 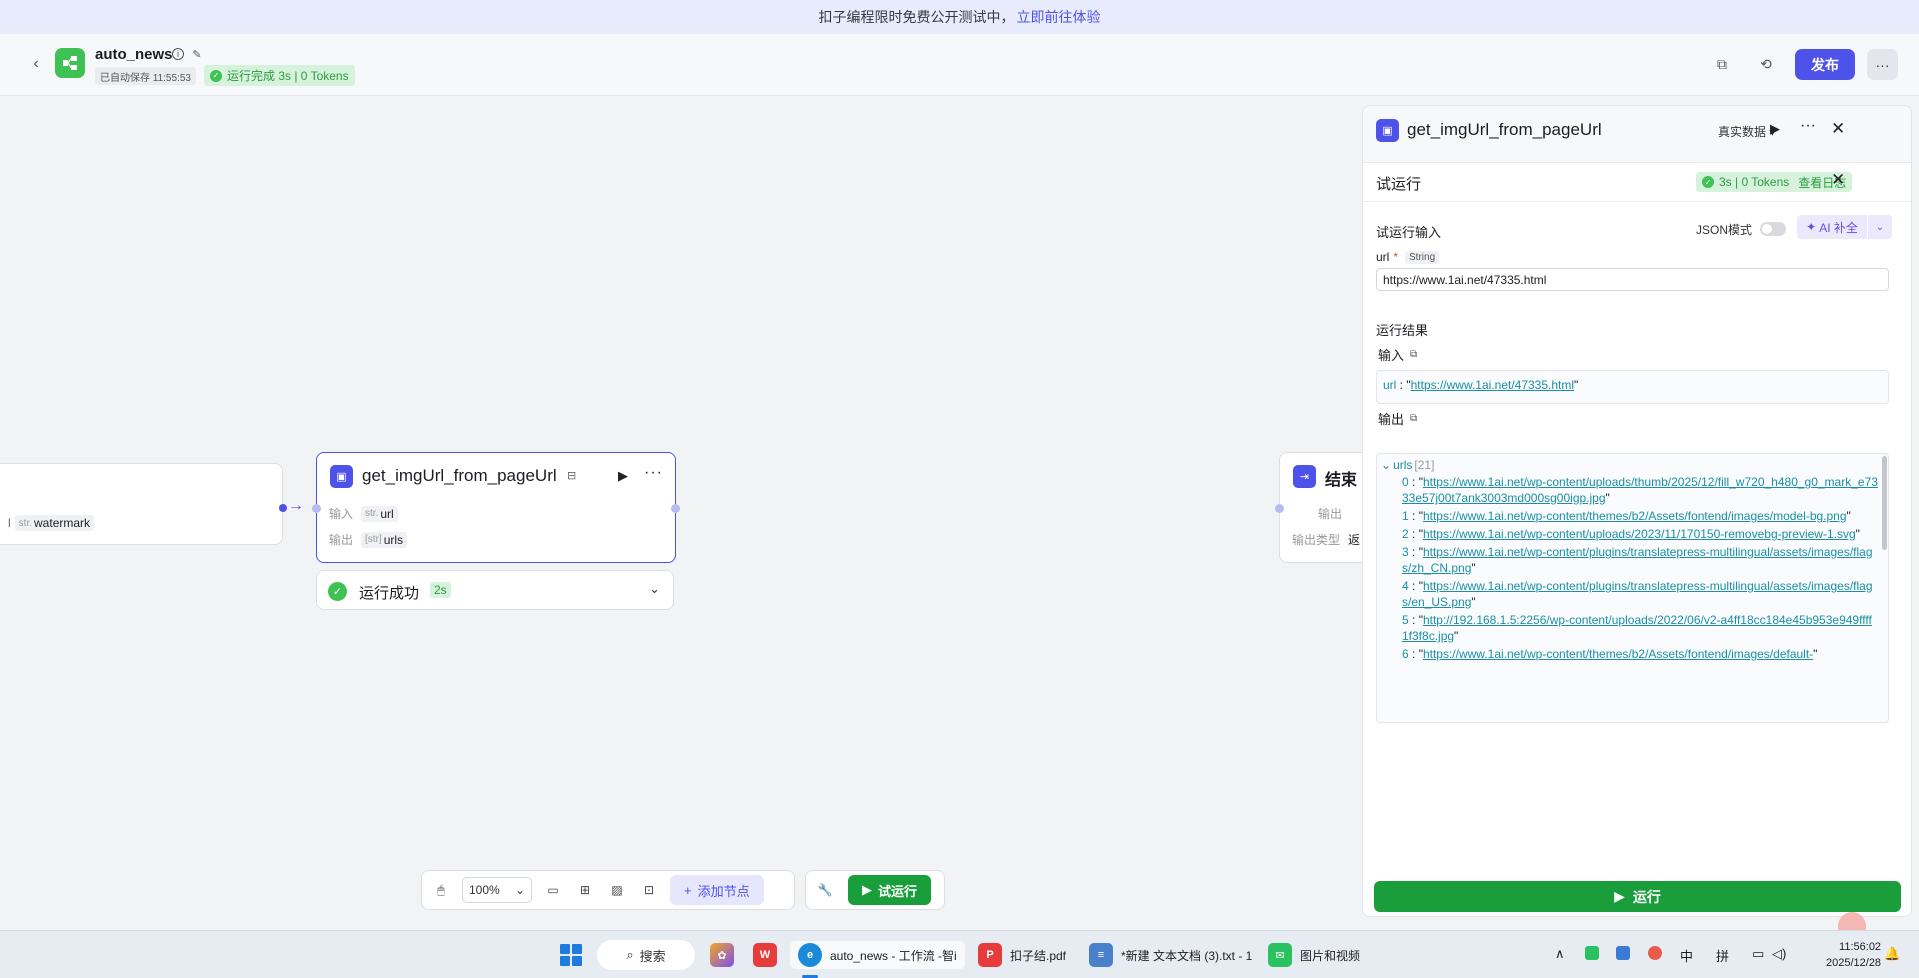 What do you see at coordinates (1754, 182) in the screenshot?
I see `trial-status-text: 3s | 0 Tokens` at bounding box center [1754, 182].